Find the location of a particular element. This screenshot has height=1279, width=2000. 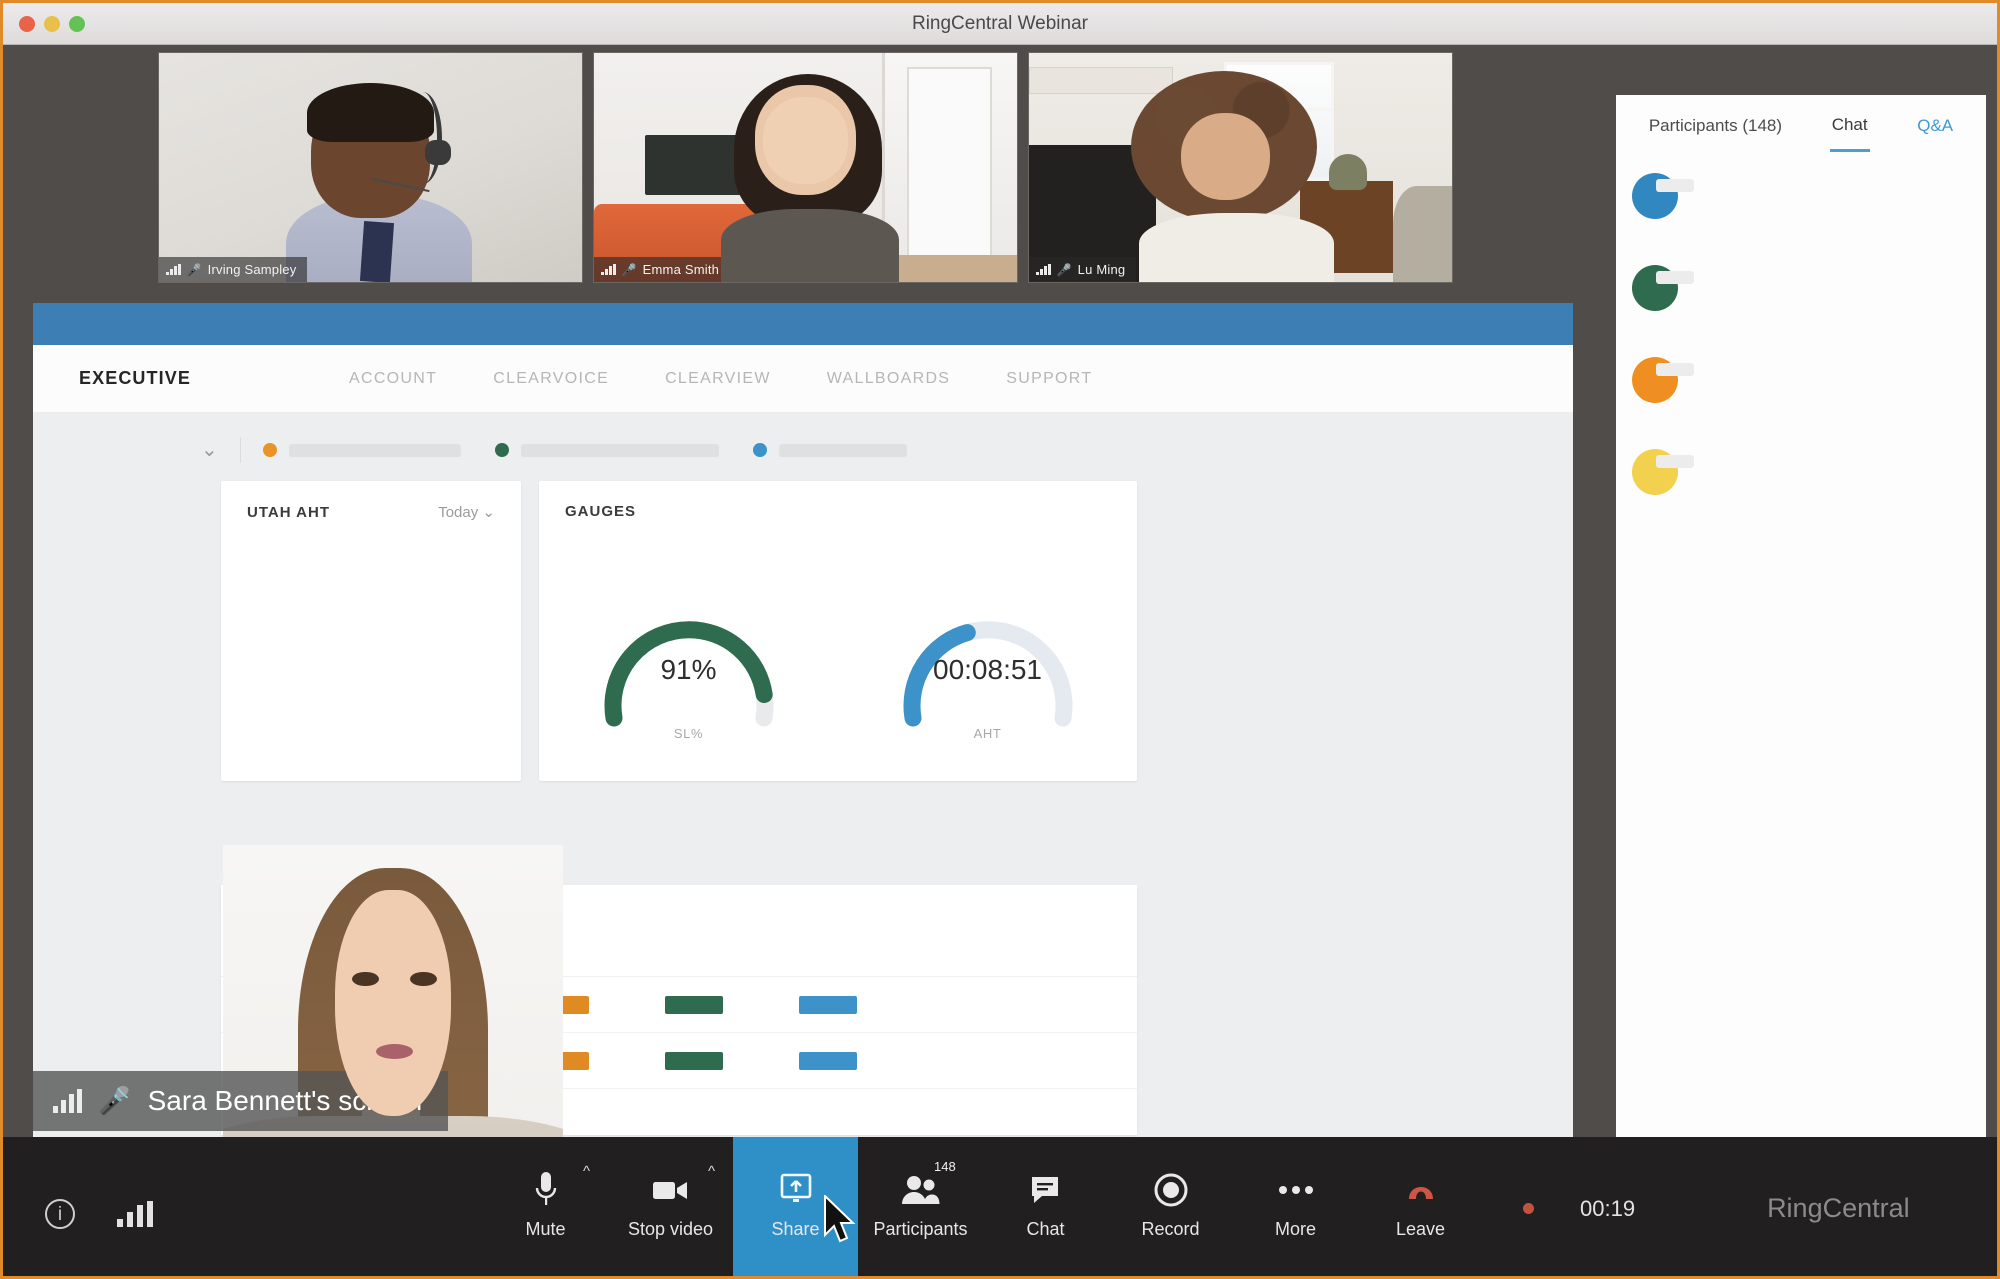

share-screen-icon is located at coordinates (796, 1190).